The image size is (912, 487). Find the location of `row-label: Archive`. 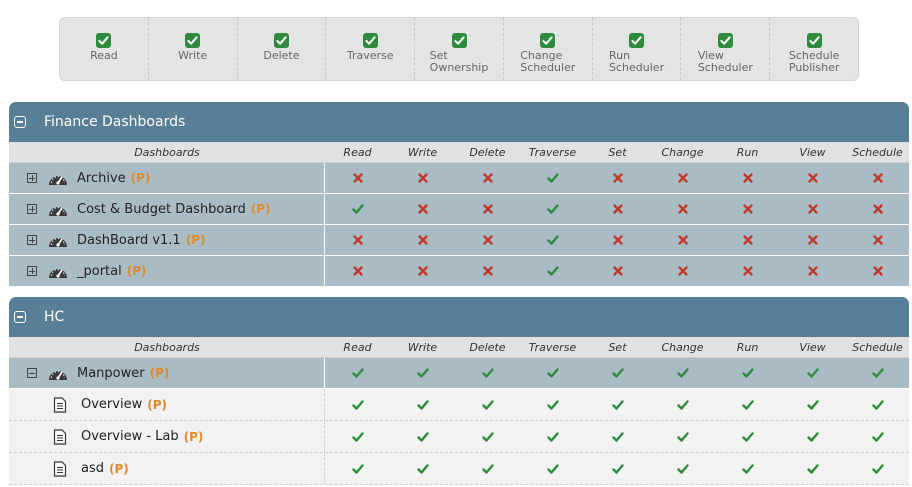

row-label: Archive is located at coordinates (101, 178).